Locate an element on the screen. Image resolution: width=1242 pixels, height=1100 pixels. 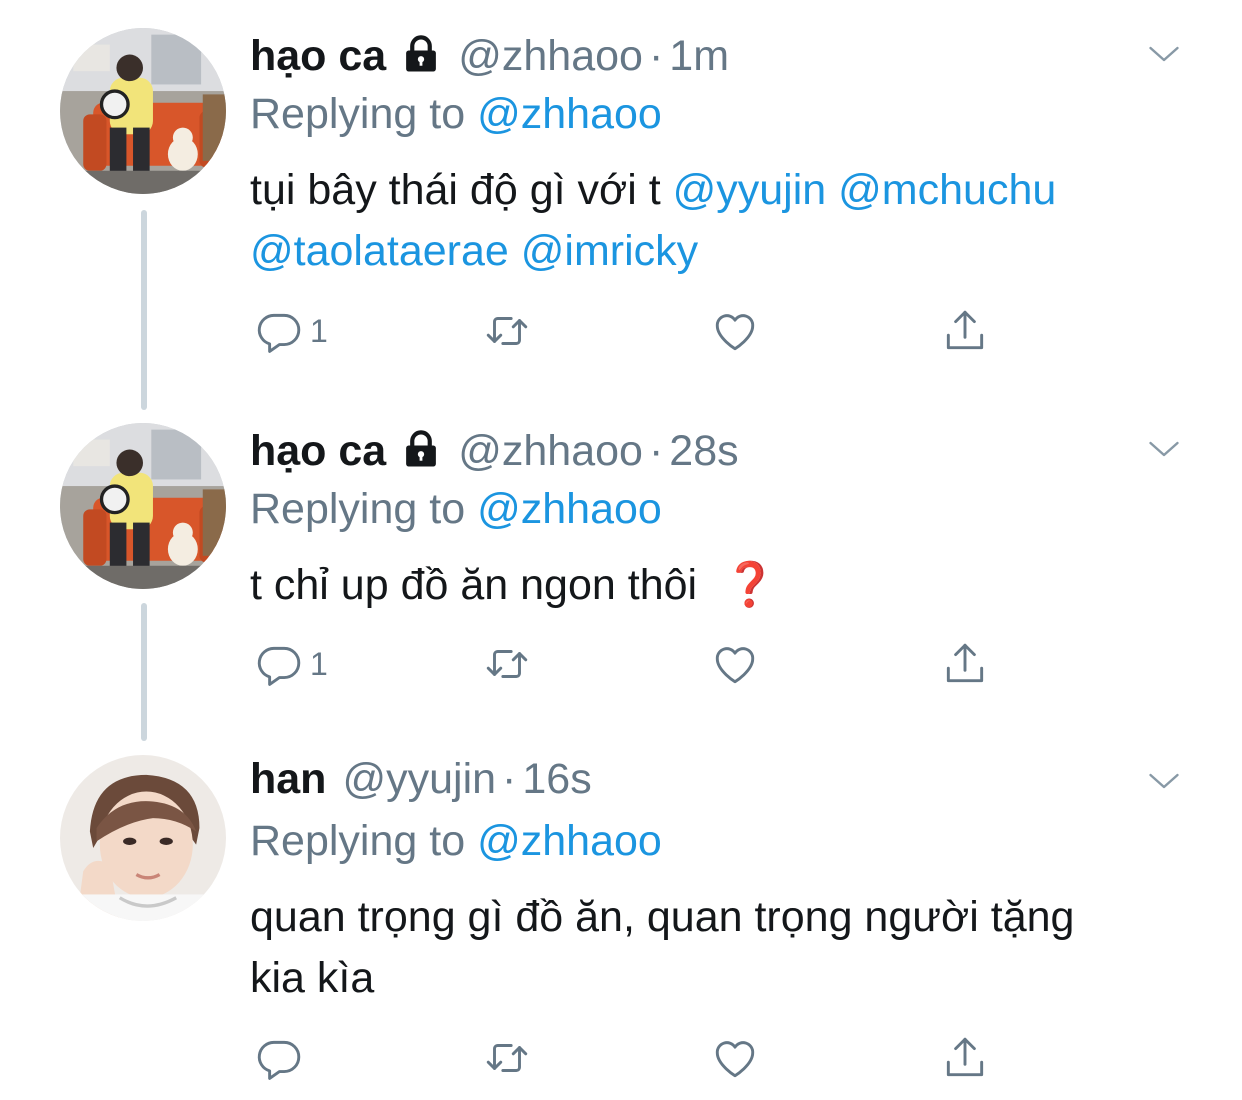
tweet-text-body: tụi bây thái độ gì với t is located at coordinates (455, 190).